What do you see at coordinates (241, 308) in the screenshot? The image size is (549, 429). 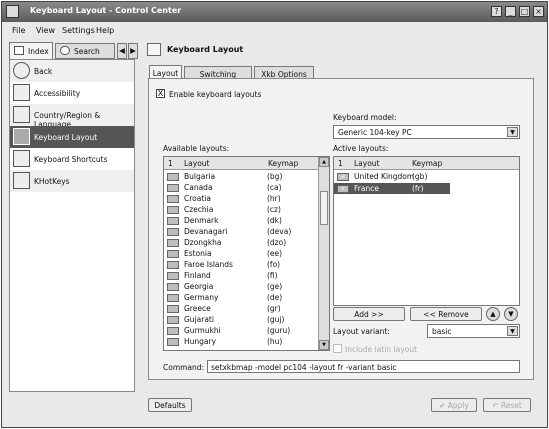 I see `list-item: Greece (gr)` at bounding box center [241, 308].